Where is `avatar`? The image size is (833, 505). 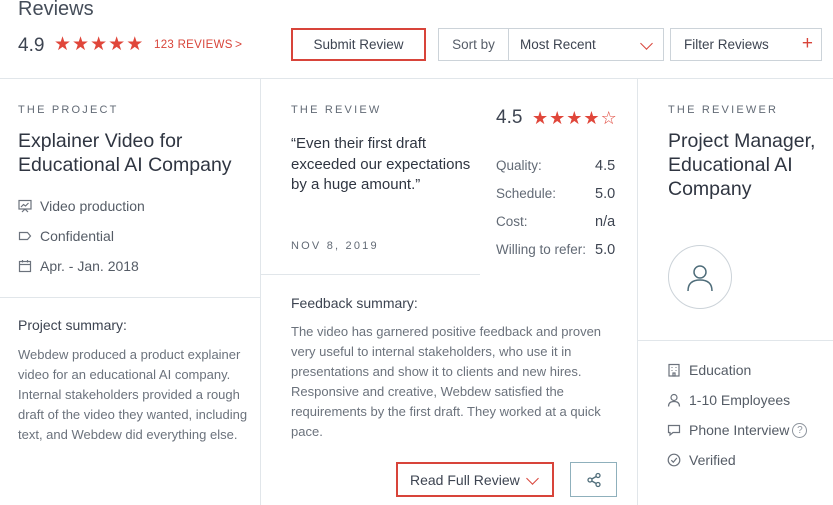 avatar is located at coordinates (700, 277).